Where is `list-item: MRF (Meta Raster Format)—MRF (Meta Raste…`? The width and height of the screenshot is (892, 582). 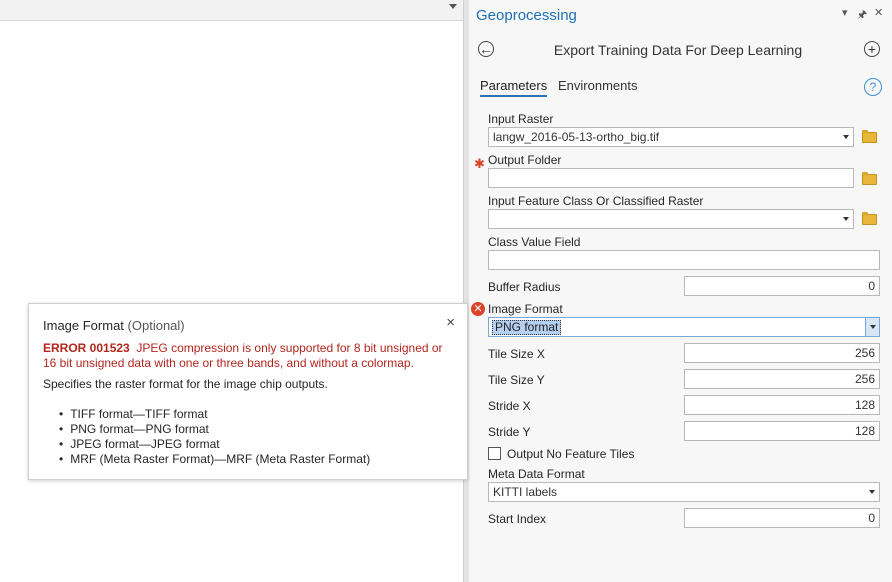
list-item: MRF (Meta Raster Format)—MRF (Meta Raste… is located at coordinates (214, 459).